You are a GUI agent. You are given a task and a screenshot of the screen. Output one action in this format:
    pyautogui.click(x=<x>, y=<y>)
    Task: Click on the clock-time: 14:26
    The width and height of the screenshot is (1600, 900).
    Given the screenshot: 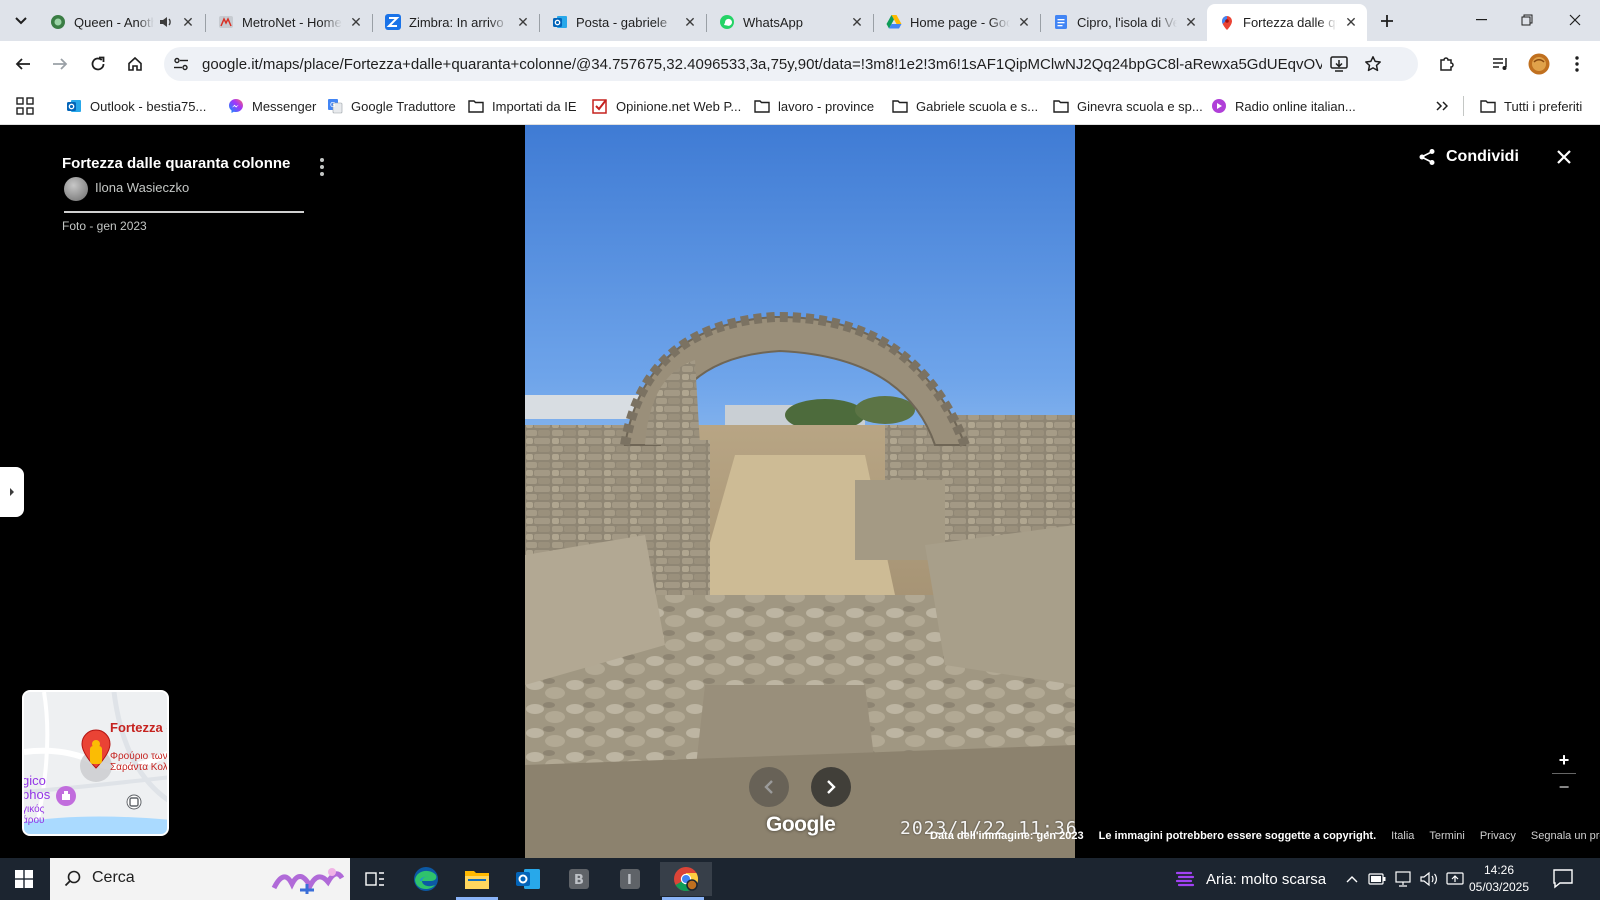 What is the action you would take?
    pyautogui.click(x=1499, y=870)
    